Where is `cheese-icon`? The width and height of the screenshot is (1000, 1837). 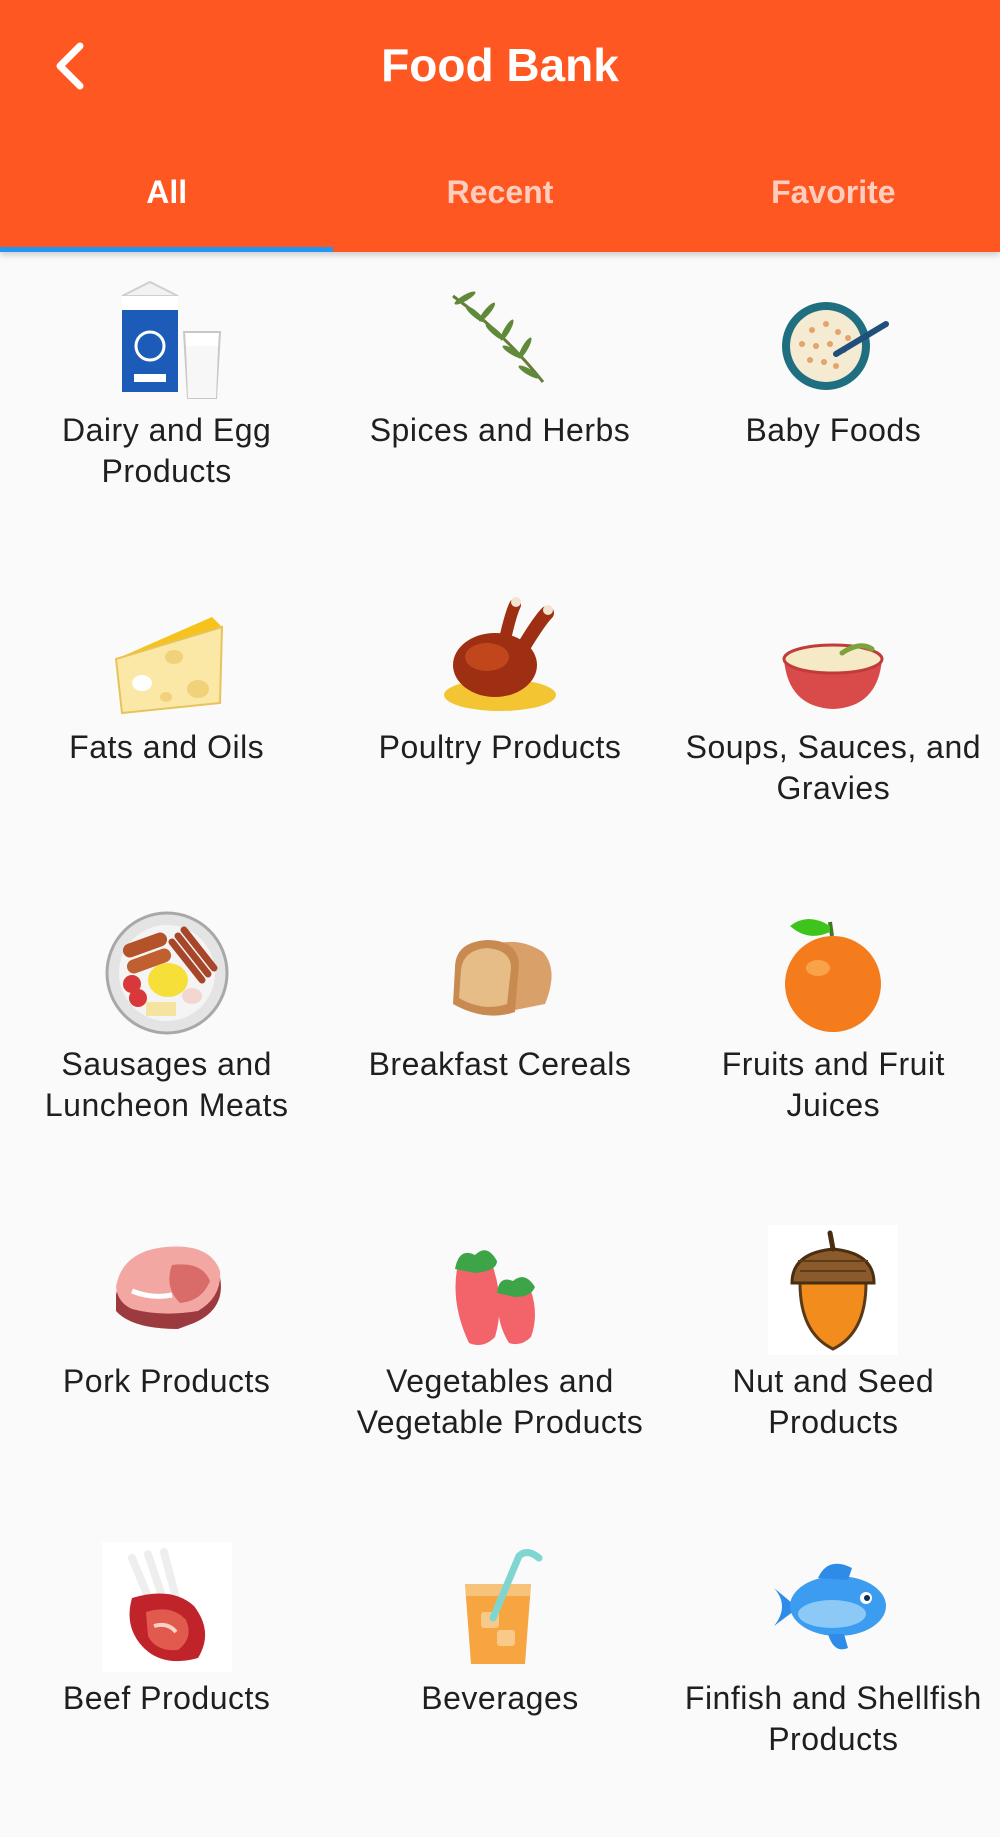 cheese-icon is located at coordinates (167, 656).